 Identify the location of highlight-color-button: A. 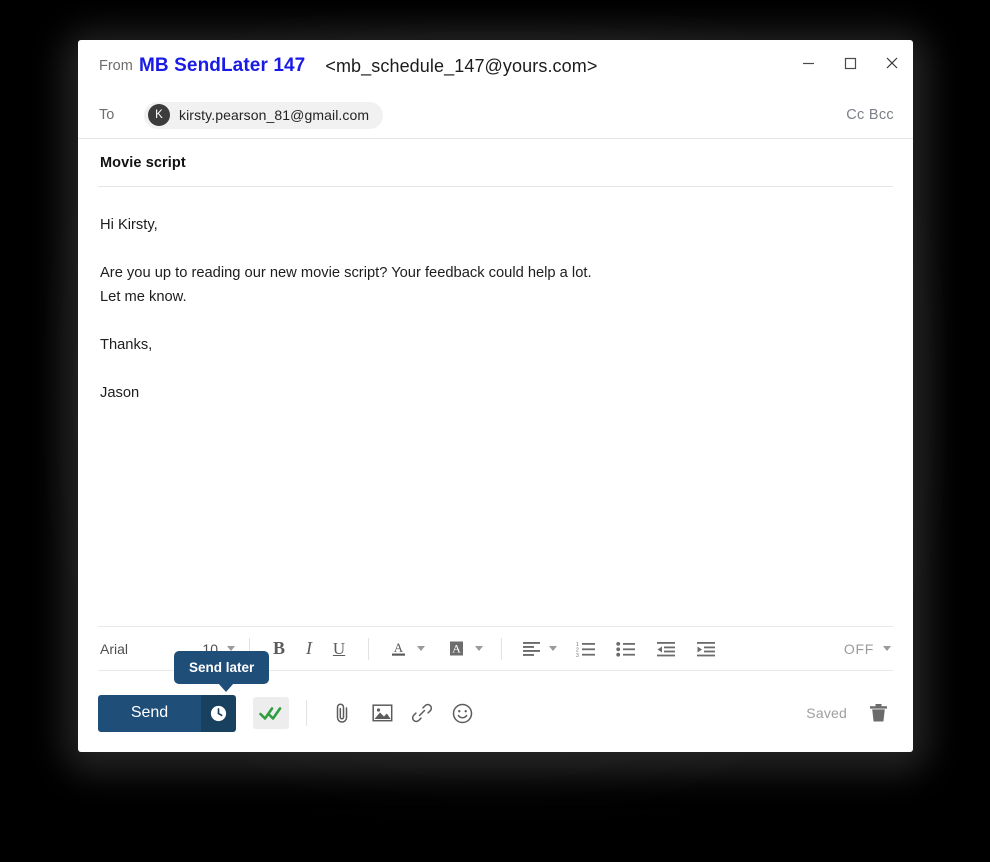
(456, 649).